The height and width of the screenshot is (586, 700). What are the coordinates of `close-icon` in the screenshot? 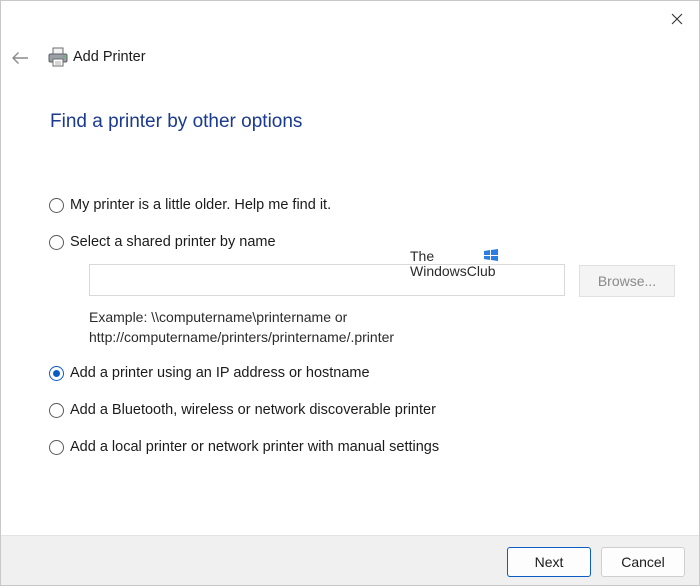 It's located at (677, 19).